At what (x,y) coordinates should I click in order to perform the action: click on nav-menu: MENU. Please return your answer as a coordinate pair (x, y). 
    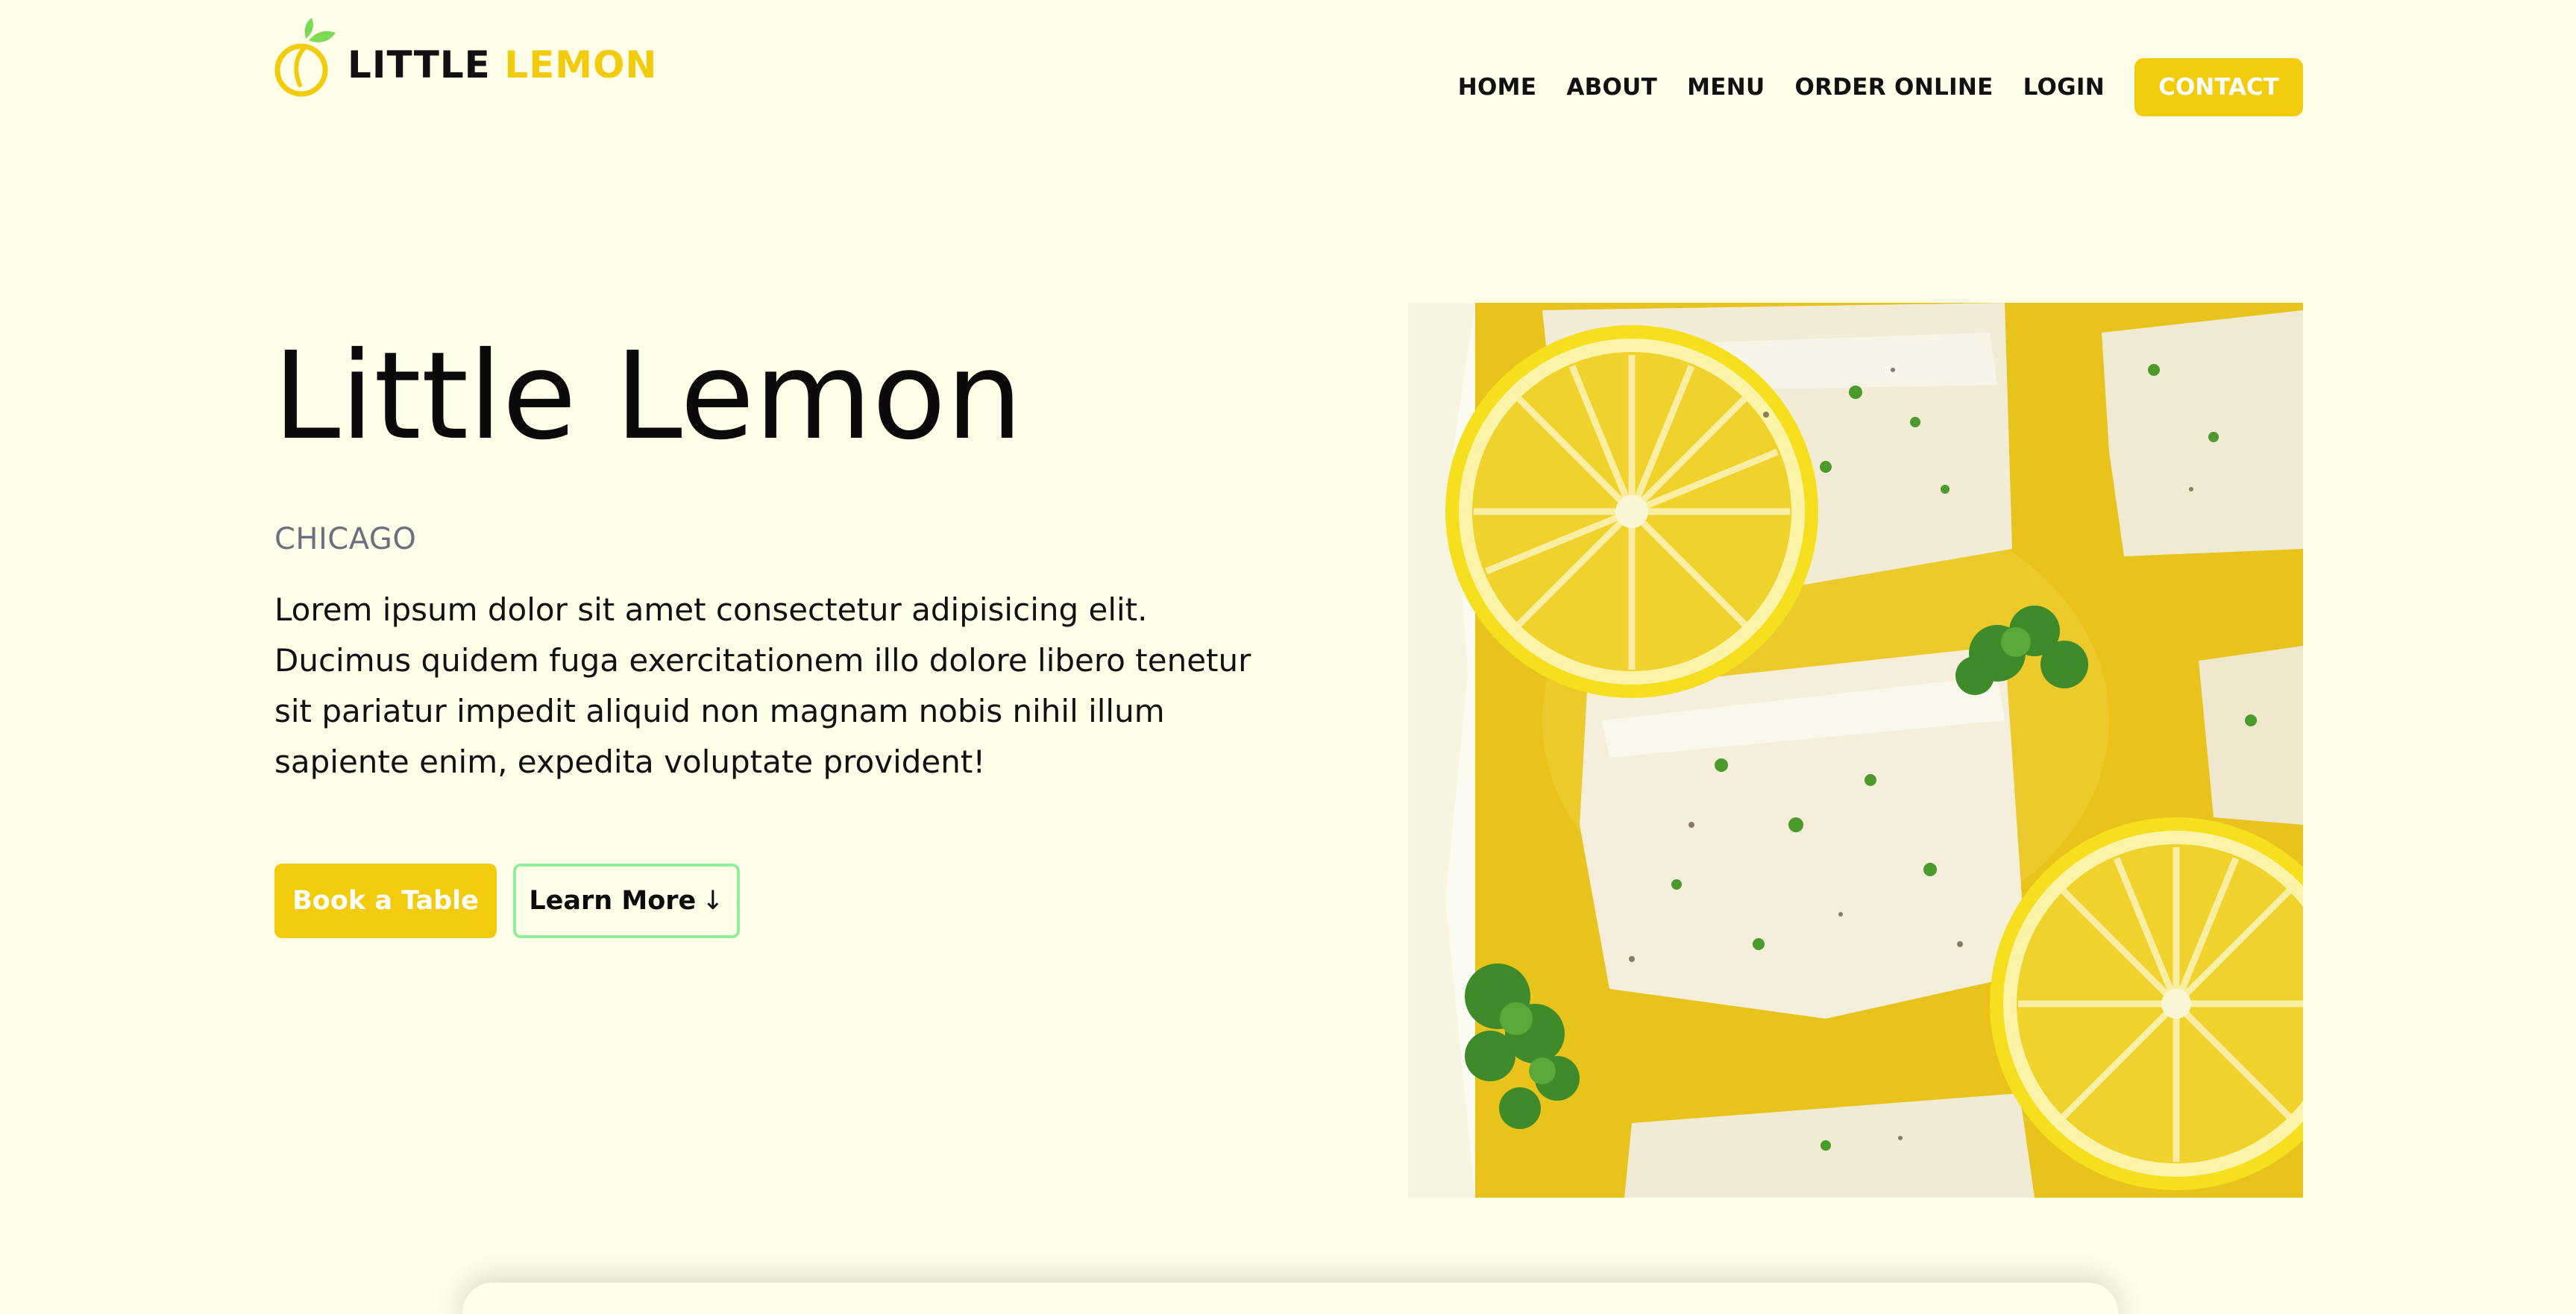
    Looking at the image, I should click on (1726, 87).